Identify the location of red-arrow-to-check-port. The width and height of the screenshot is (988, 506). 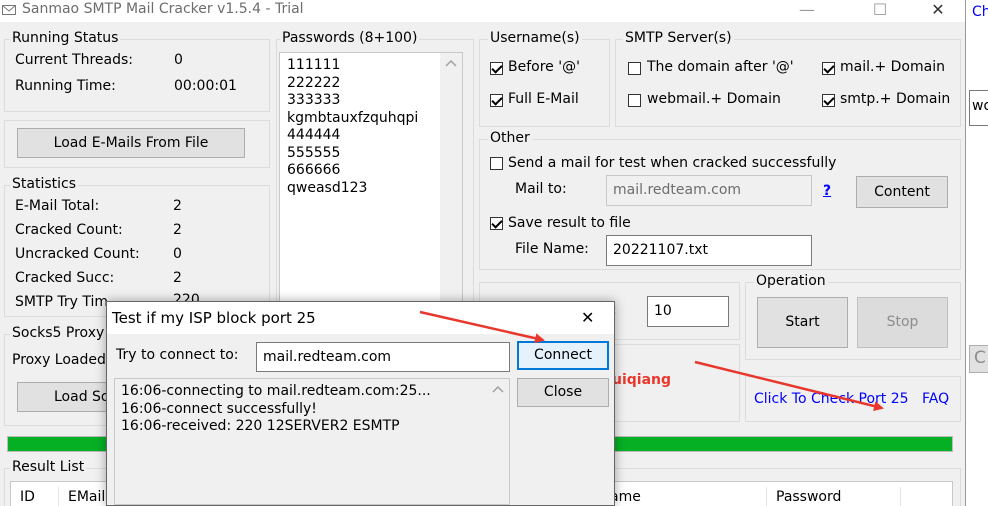
(789, 385).